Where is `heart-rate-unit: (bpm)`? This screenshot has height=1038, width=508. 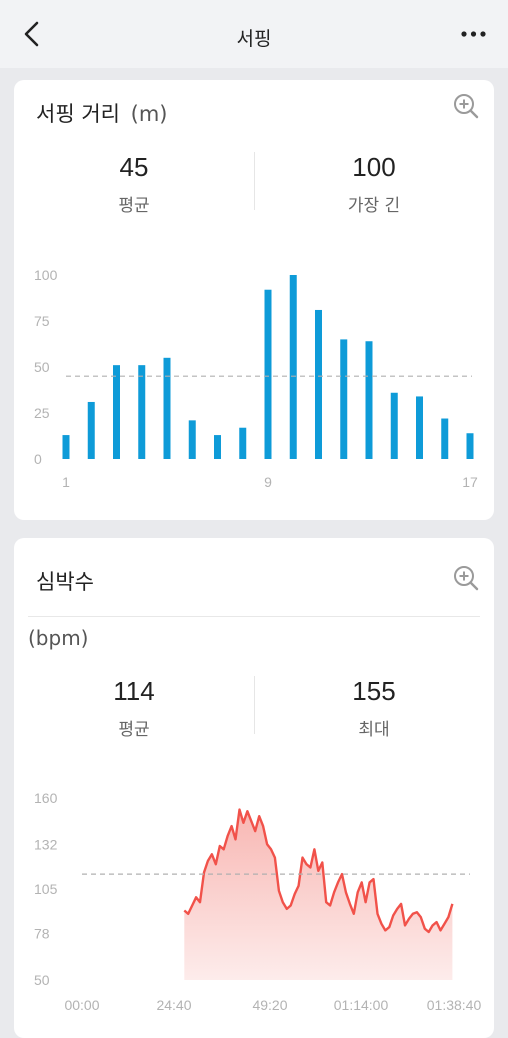
heart-rate-unit: (bpm) is located at coordinates (58, 638).